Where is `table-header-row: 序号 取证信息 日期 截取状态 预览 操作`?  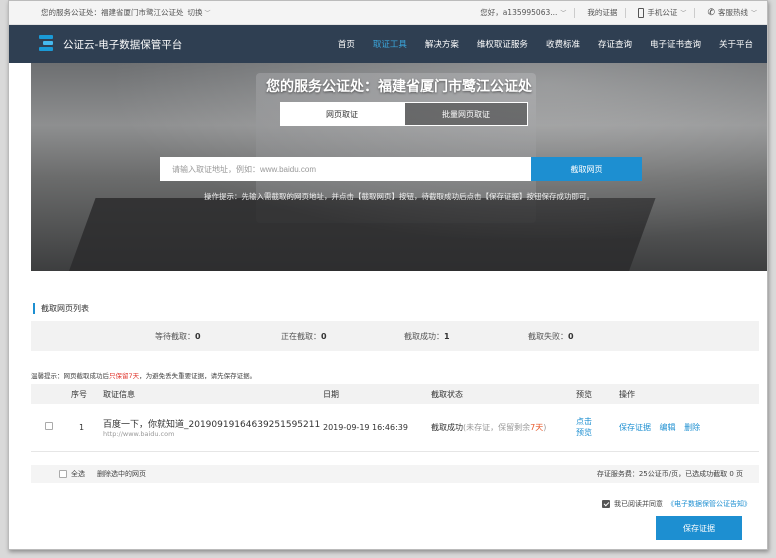 table-header-row: 序号 取证信息 日期 截取状态 预览 操作 is located at coordinates (395, 394).